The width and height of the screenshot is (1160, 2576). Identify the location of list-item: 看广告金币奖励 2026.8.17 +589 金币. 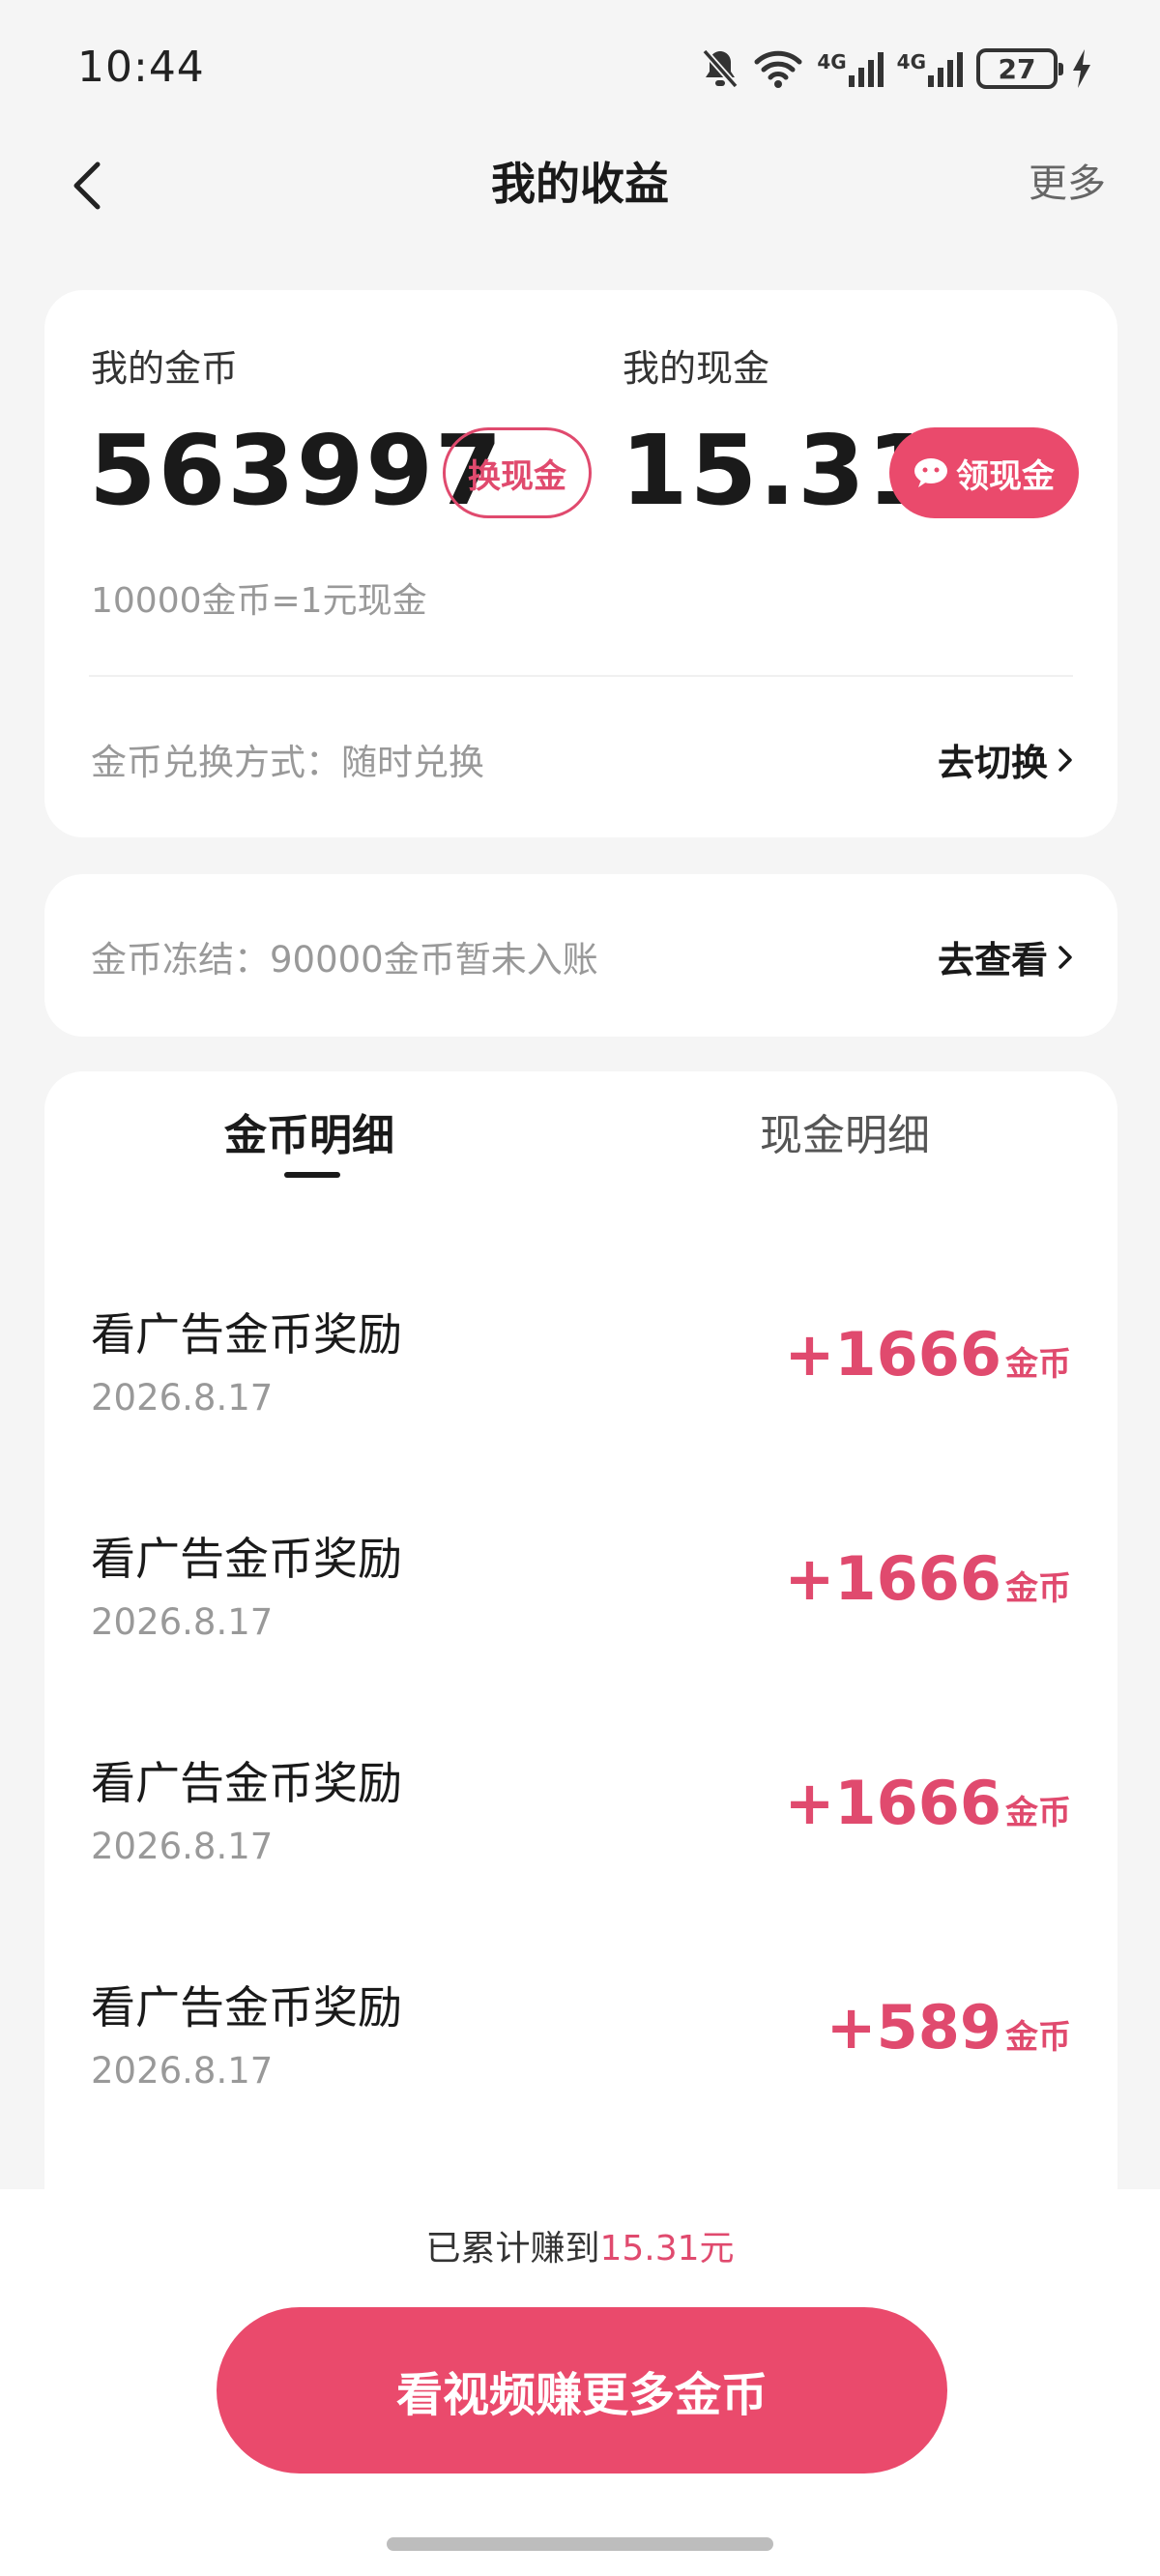
(580, 2085).